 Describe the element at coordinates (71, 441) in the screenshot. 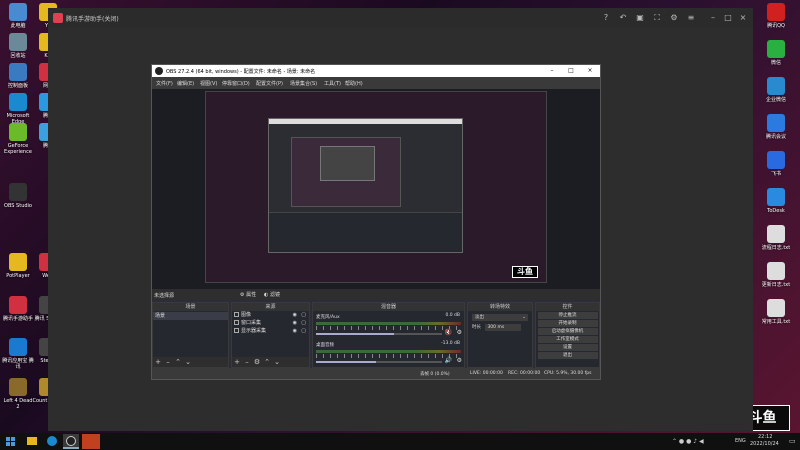

I see `obs-taskbar-icon` at that location.